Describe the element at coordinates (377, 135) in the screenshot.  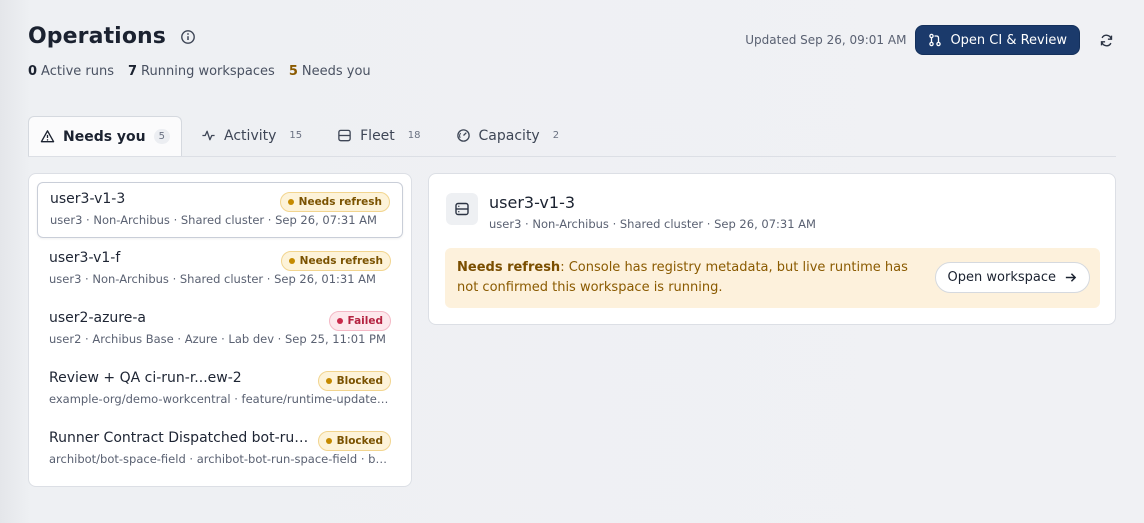
I see `tab-label: Fleet` at that location.